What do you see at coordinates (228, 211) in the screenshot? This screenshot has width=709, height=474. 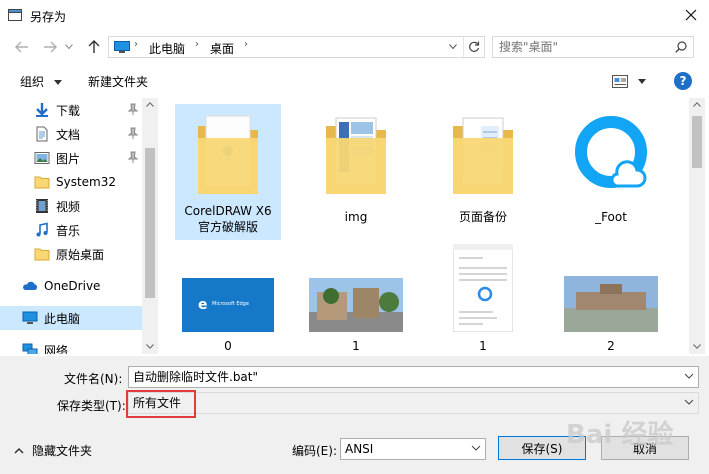 I see `file-name-line1: CorelDRAW X6` at bounding box center [228, 211].